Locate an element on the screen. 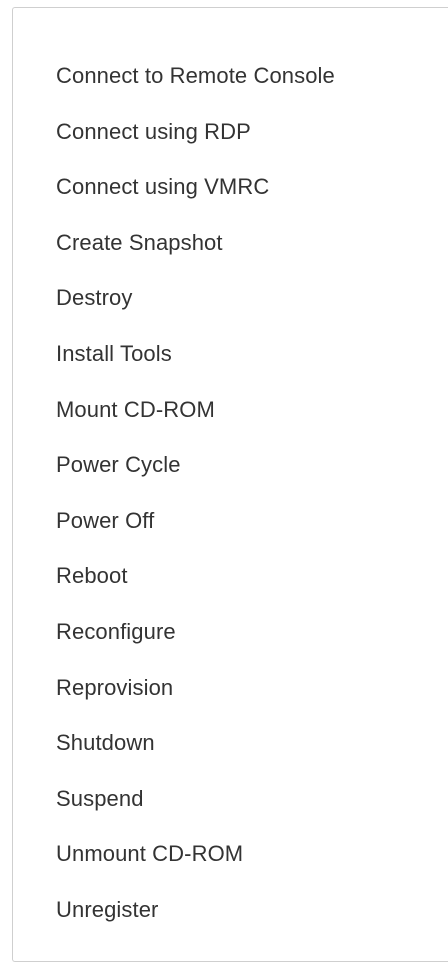 The height and width of the screenshot is (962, 448). menu-item-install-tools: Install Tools is located at coordinates (230, 354).